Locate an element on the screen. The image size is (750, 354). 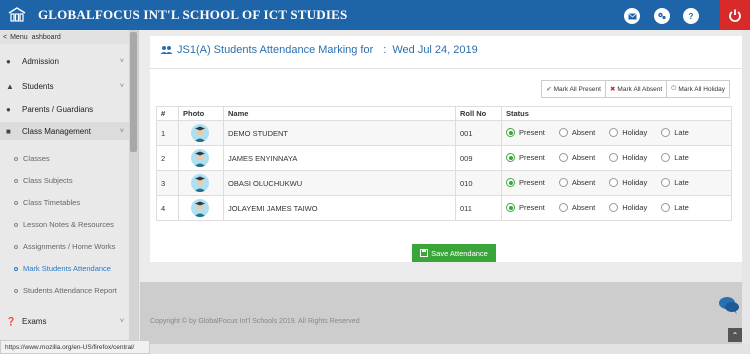
sidebar-subitem-assignments: Assignments / Home Works is located at coordinates (64, 246).